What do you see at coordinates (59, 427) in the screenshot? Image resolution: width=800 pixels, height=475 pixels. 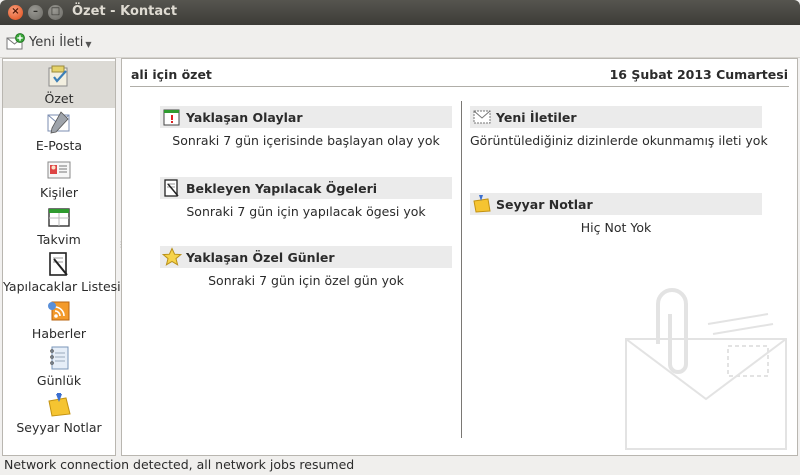 I see `sidebar-item-label: Seyyar Notlar` at bounding box center [59, 427].